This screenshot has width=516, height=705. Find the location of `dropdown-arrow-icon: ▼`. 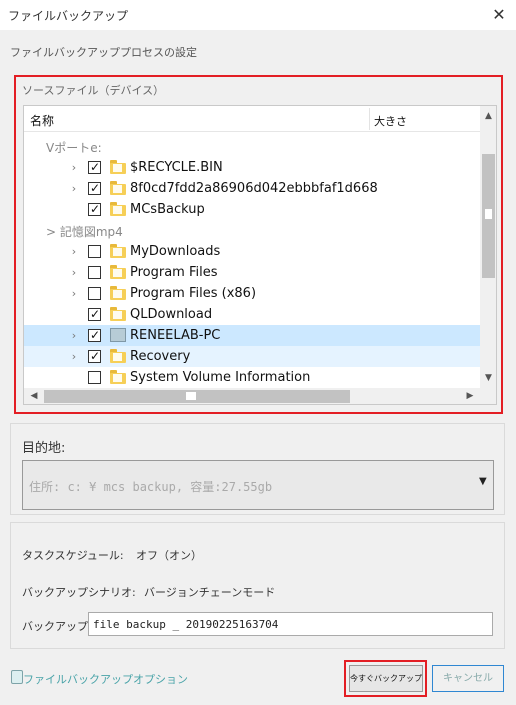

dropdown-arrow-icon: ▼ is located at coordinates (483, 481).